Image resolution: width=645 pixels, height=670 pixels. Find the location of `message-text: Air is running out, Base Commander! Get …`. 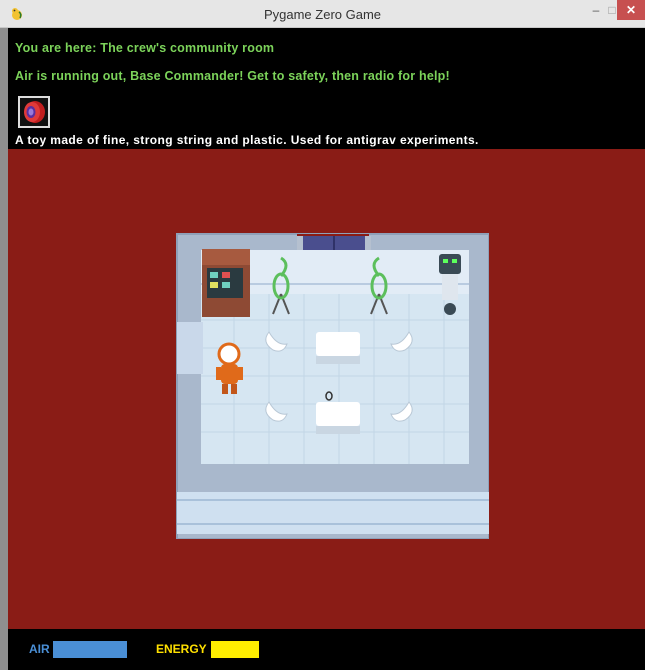

message-text: Air is running out, Base Commander! Get … is located at coordinates (232, 76).